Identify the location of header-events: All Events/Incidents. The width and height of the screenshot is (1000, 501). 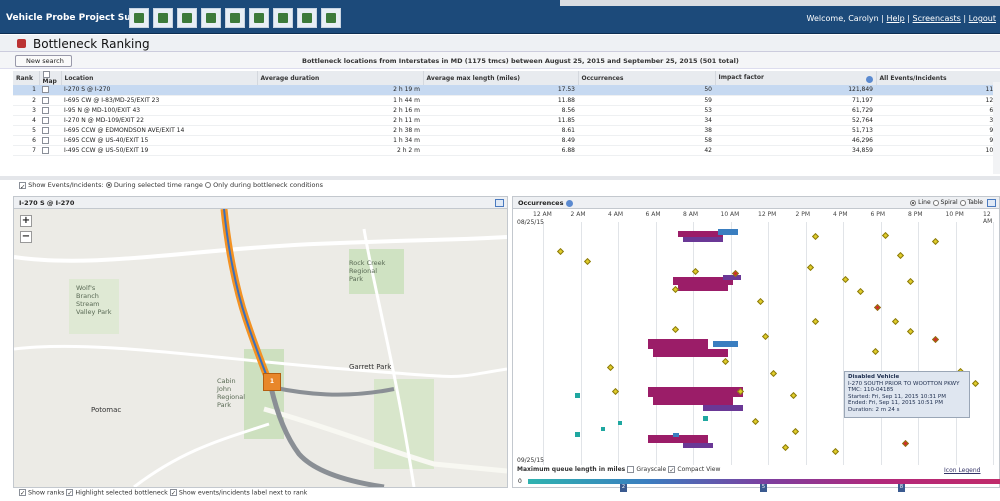
(938, 78).